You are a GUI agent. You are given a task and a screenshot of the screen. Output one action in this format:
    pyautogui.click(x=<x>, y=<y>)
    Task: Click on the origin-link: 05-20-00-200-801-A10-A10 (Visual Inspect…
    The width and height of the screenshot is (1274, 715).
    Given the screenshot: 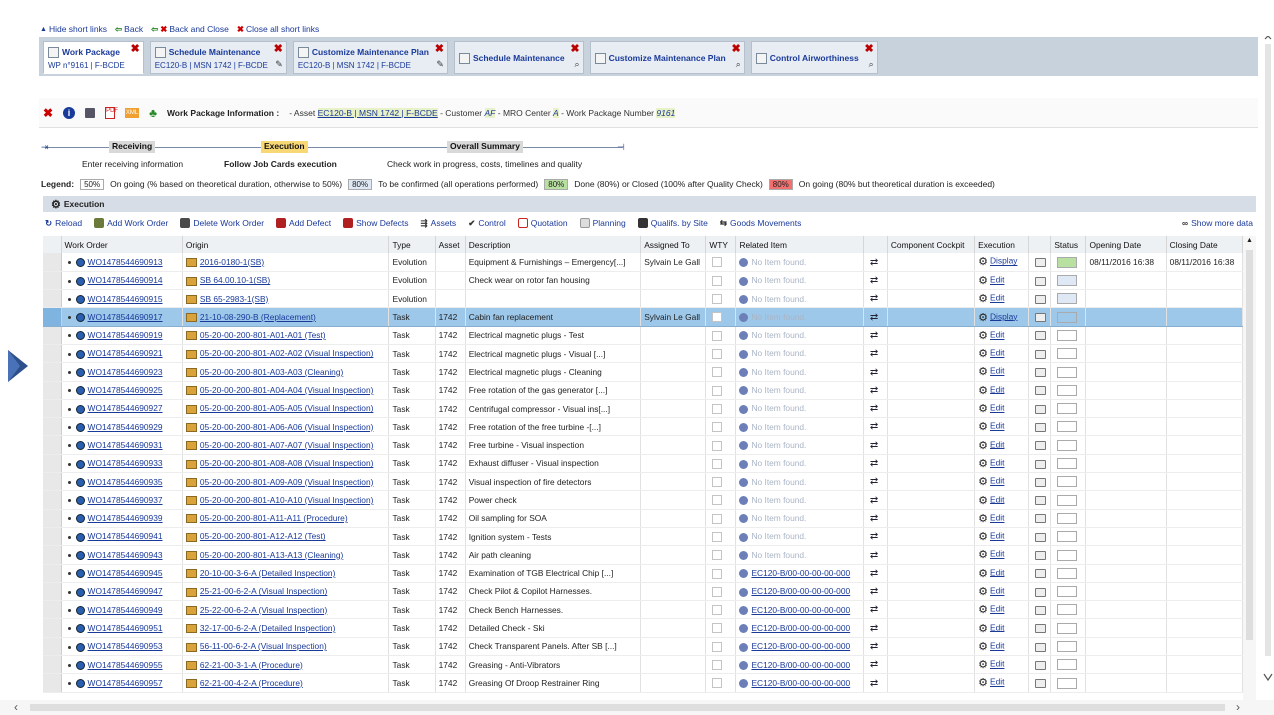 What is the action you would take?
    pyautogui.click(x=287, y=500)
    